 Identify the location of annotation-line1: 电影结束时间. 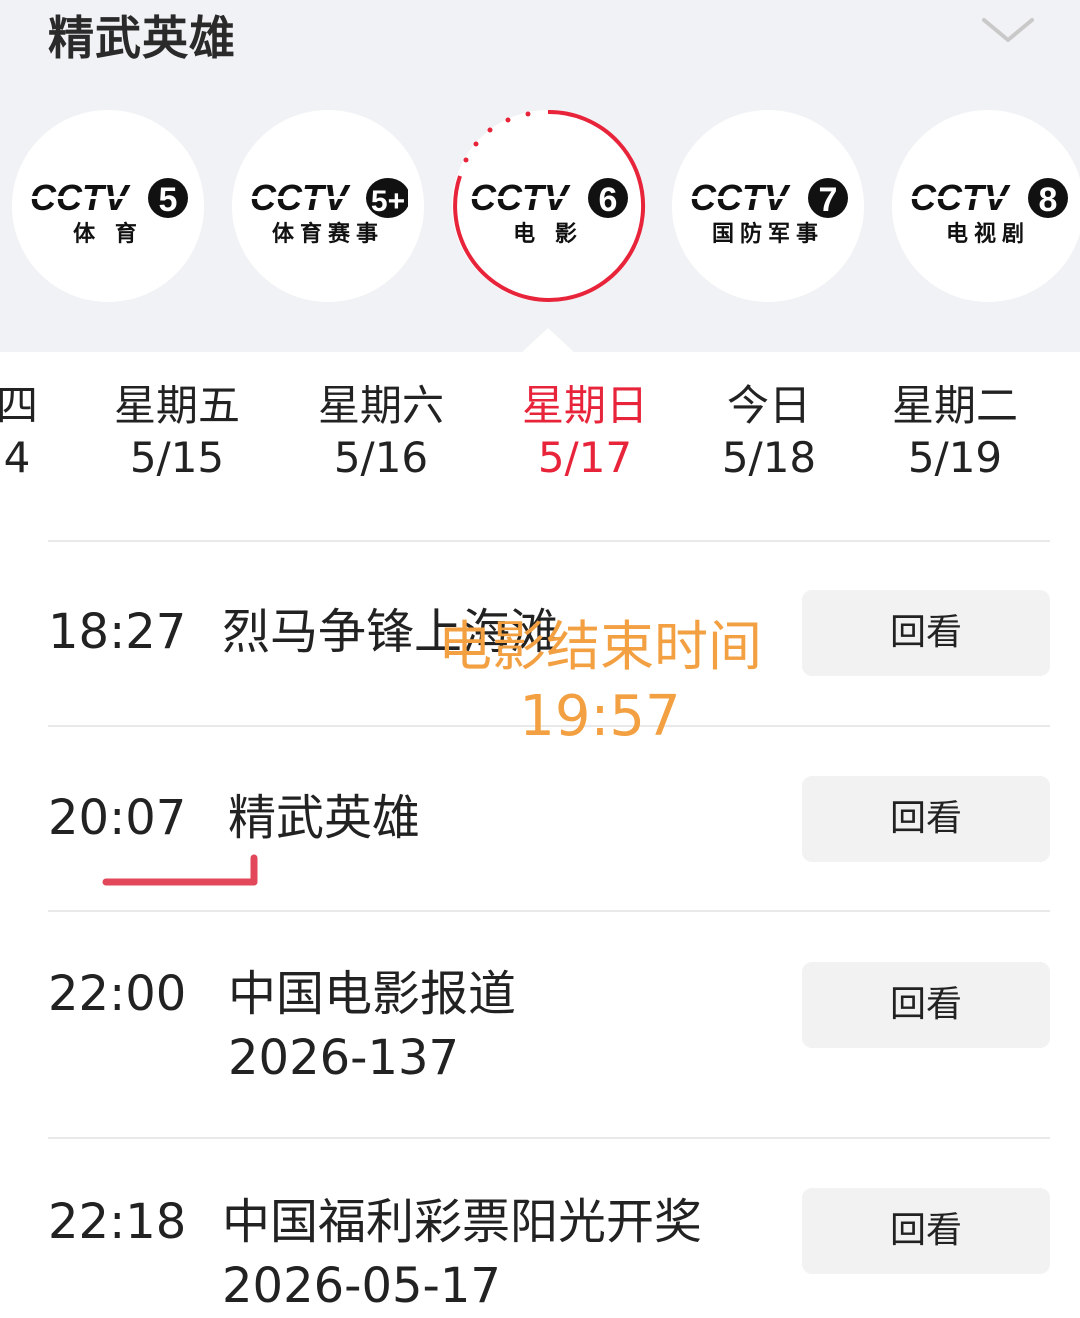
(600, 646).